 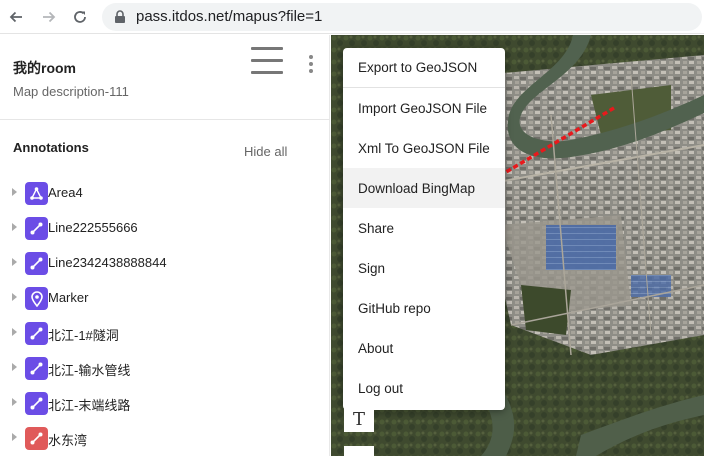 What do you see at coordinates (229, 16) in the screenshot?
I see `url-text: pass.itdos.net/mapus?file=1` at bounding box center [229, 16].